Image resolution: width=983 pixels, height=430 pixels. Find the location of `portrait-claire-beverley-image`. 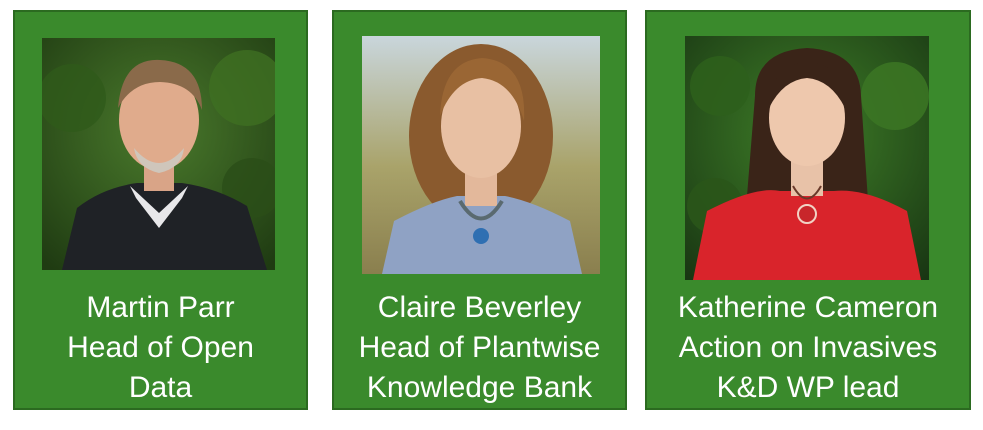

portrait-claire-beverley-image is located at coordinates (481, 155).